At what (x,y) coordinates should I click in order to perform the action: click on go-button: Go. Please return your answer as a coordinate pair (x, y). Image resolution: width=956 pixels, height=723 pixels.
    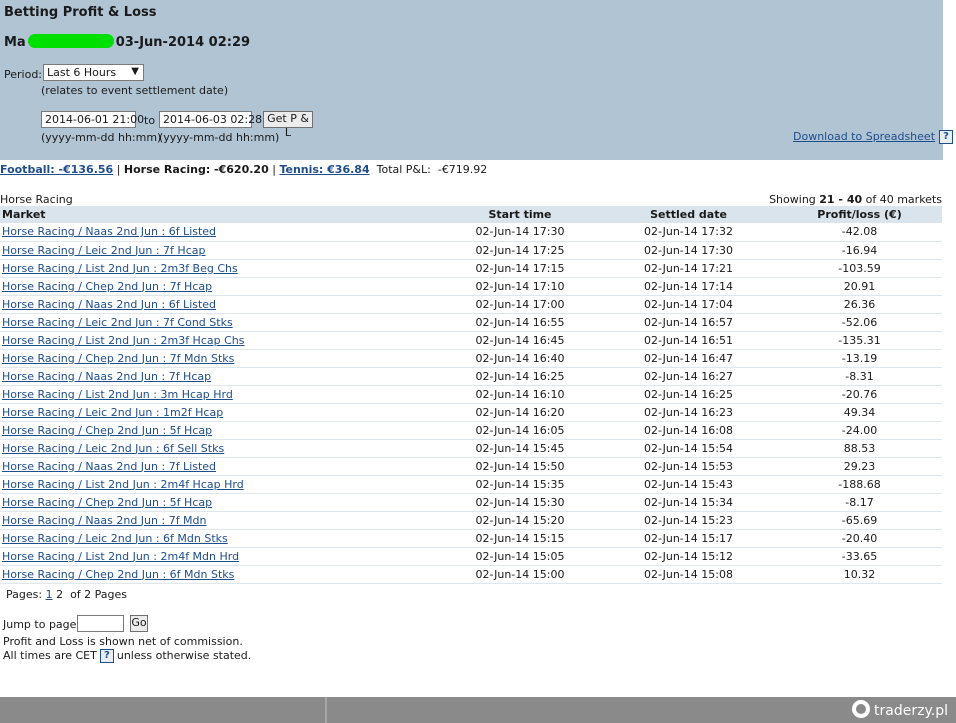
    Looking at the image, I should click on (139, 623).